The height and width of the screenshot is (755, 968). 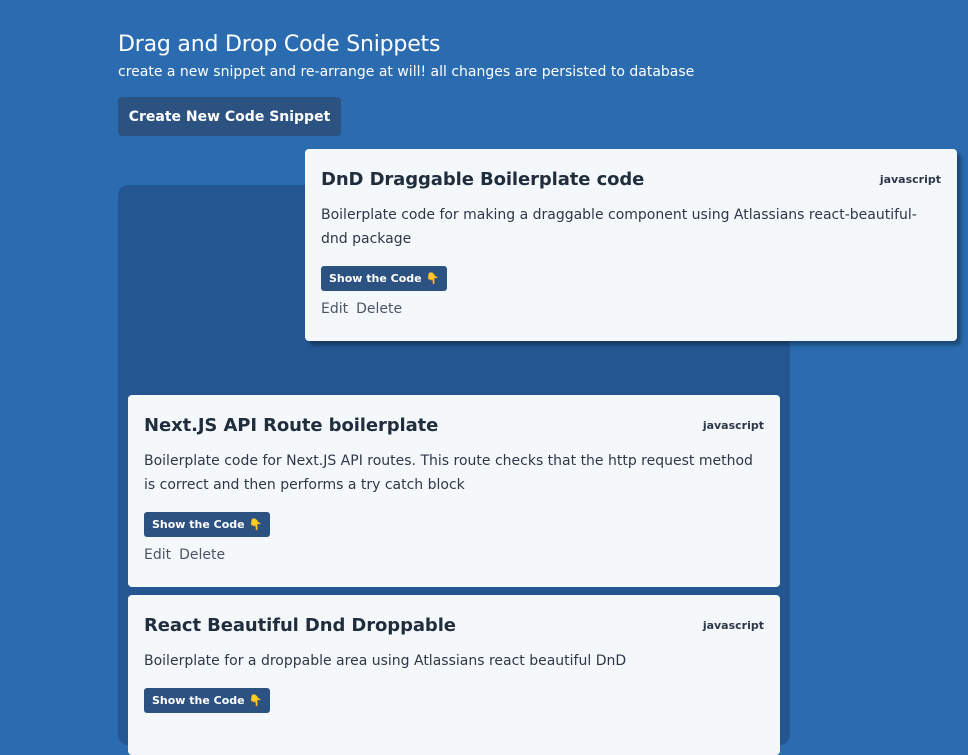 What do you see at coordinates (483, 179) in the screenshot?
I see `snippet-title: DnD Draggable Boilerplate code` at bounding box center [483, 179].